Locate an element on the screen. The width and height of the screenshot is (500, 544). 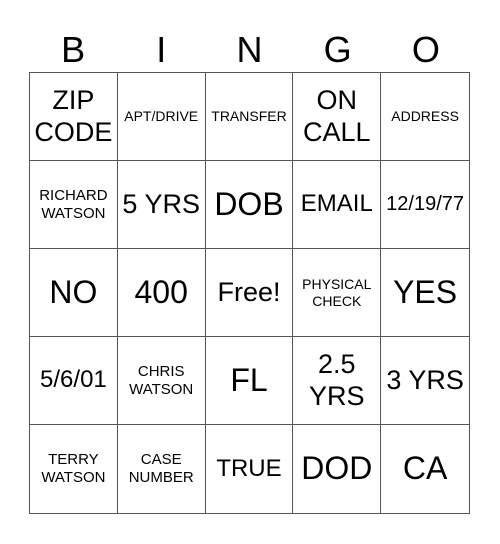
bingo-cell-n5: TRUE is located at coordinates (250, 469).